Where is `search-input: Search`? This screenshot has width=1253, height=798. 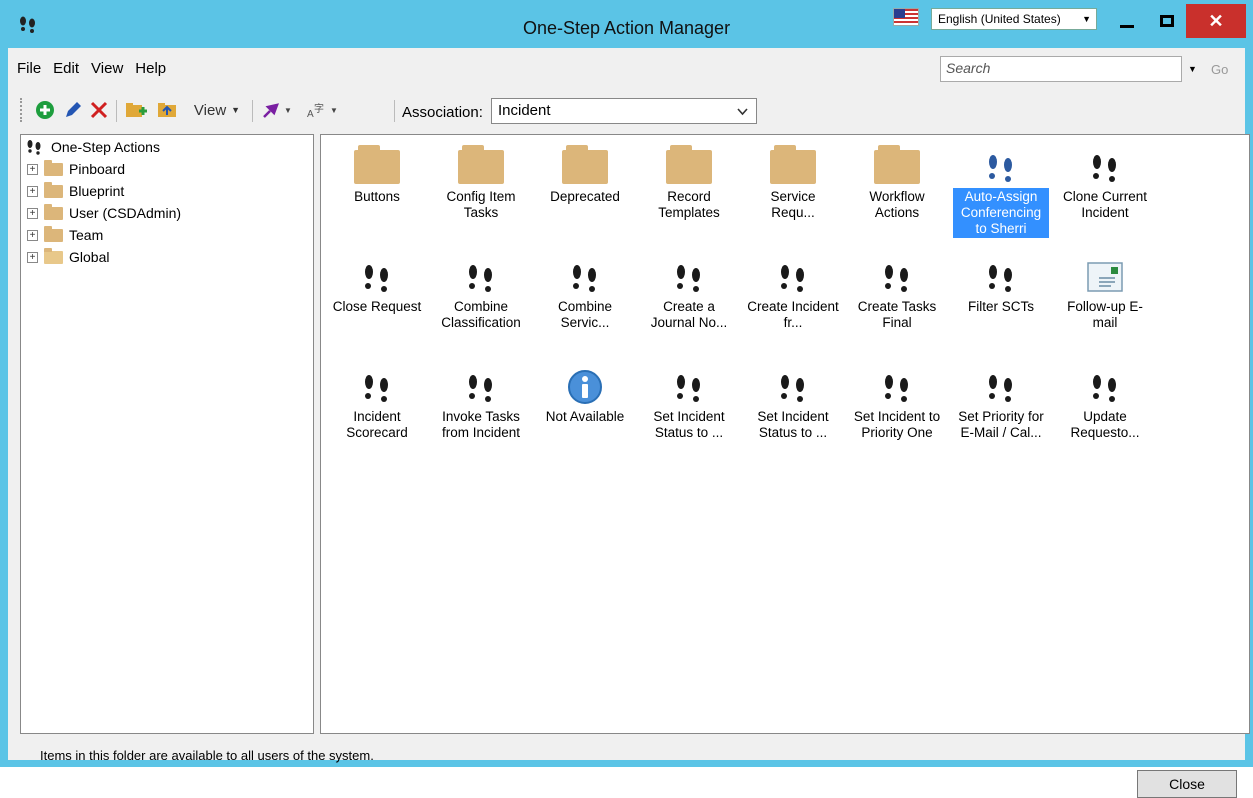 search-input: Search is located at coordinates (1061, 69).